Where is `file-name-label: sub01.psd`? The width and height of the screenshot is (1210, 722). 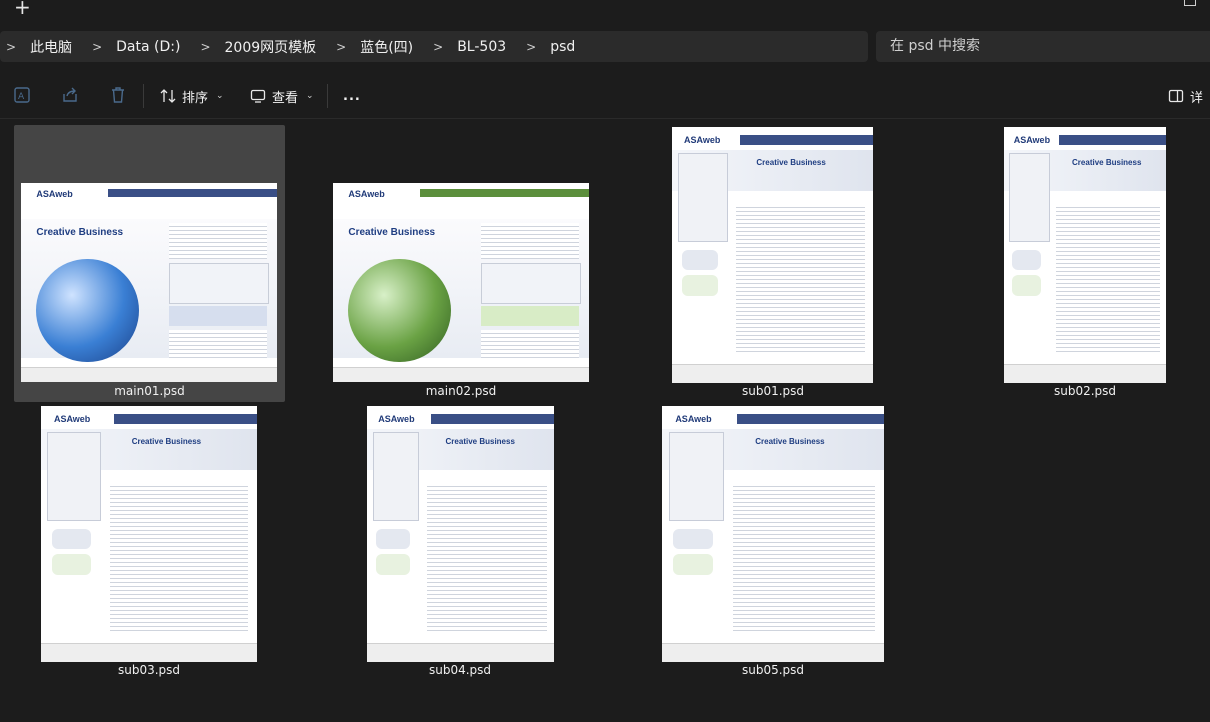
file-name-label: sub01.psd is located at coordinates (773, 391).